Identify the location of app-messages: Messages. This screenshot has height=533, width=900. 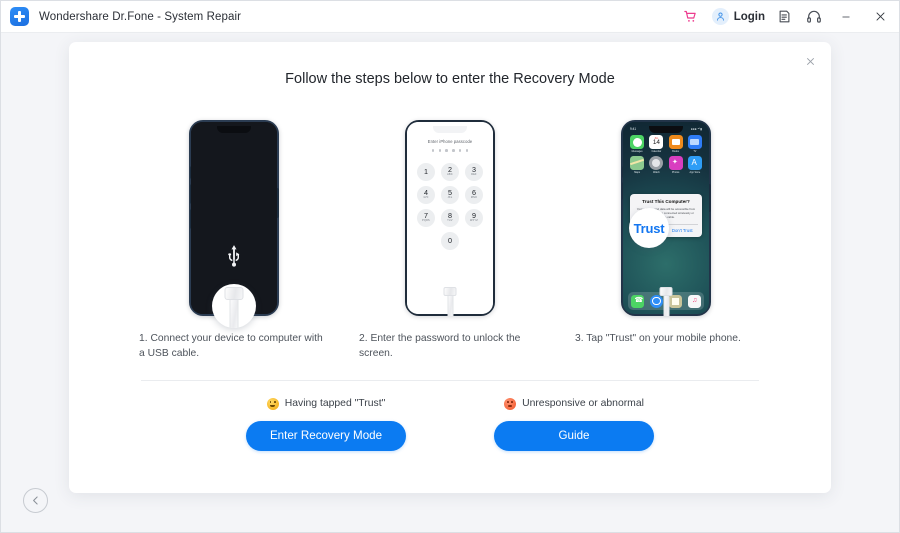
(637, 144).